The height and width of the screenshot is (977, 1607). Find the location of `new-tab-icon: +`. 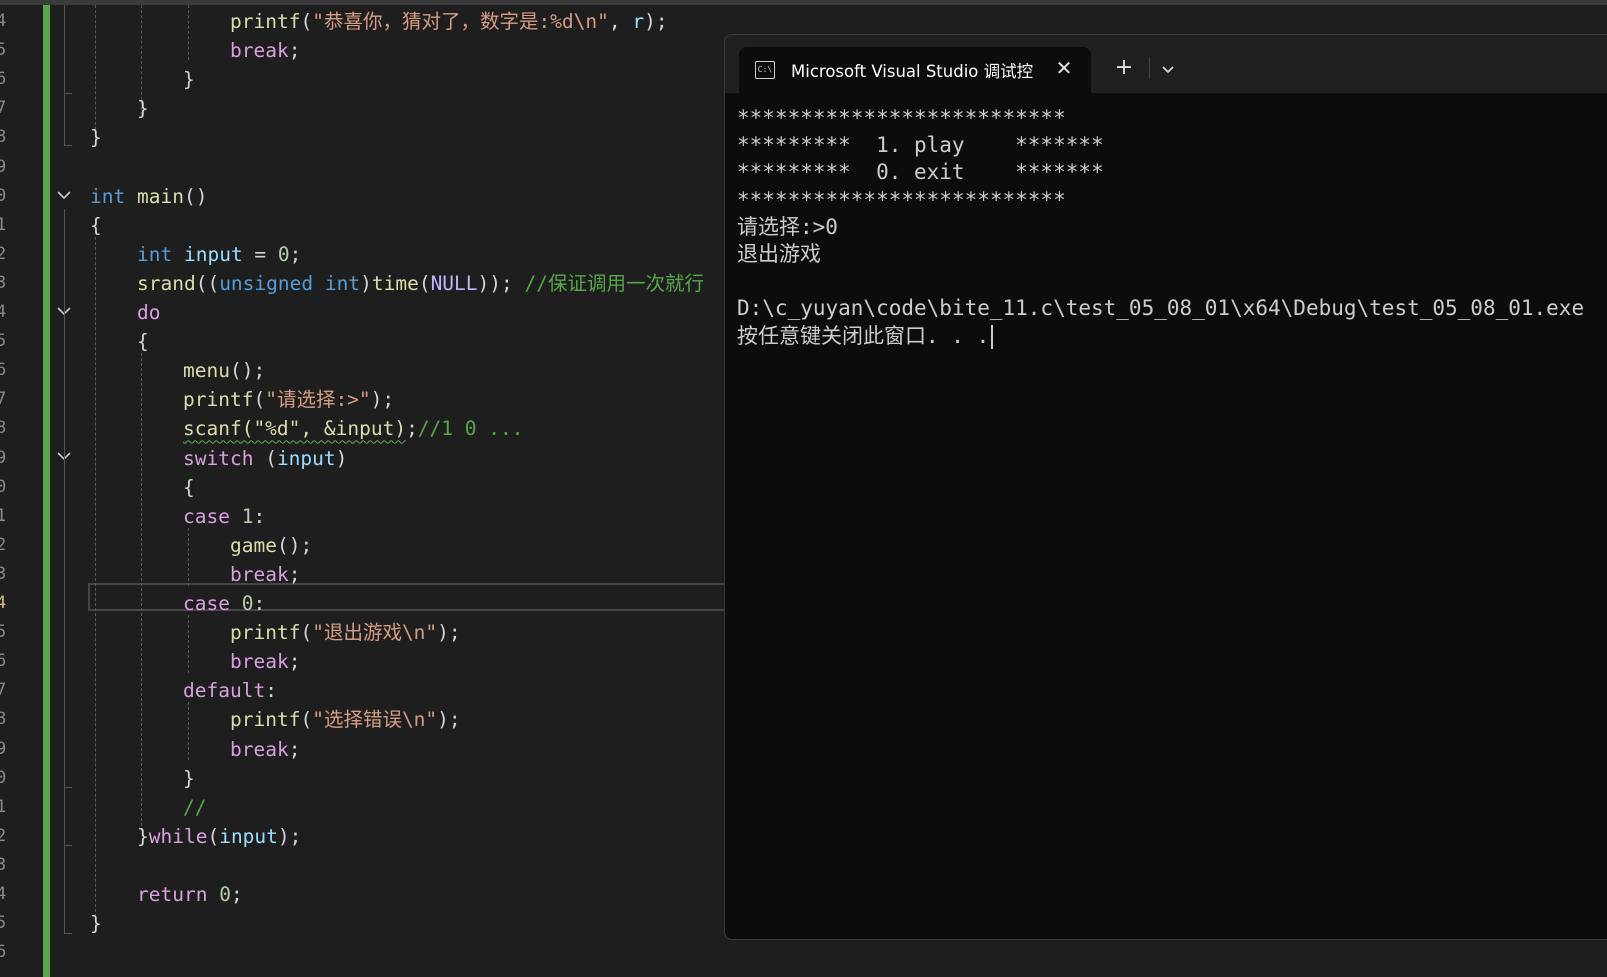

new-tab-icon: + is located at coordinates (1124, 68).